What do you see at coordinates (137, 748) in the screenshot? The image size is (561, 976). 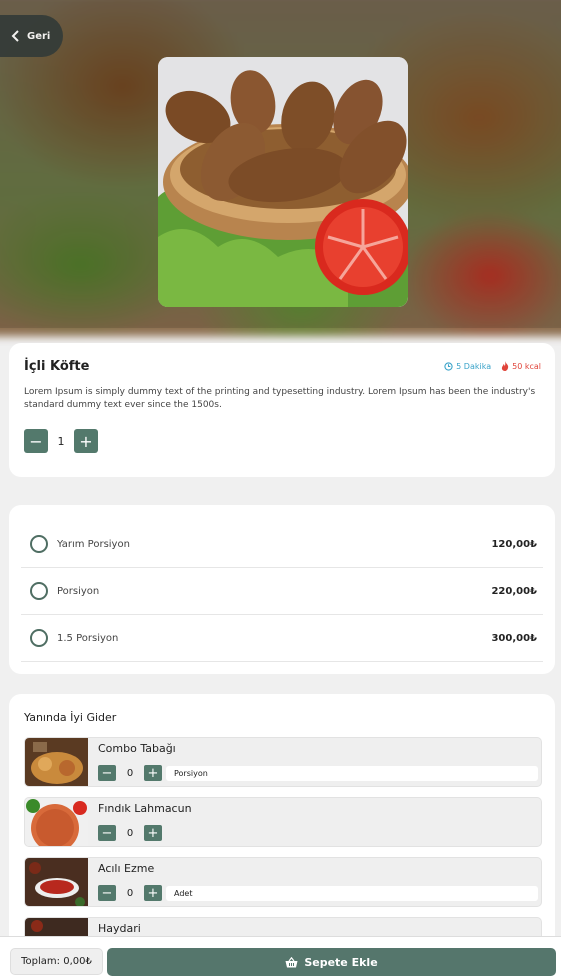 I see `side-item-name: Combo Tabağı` at bounding box center [137, 748].